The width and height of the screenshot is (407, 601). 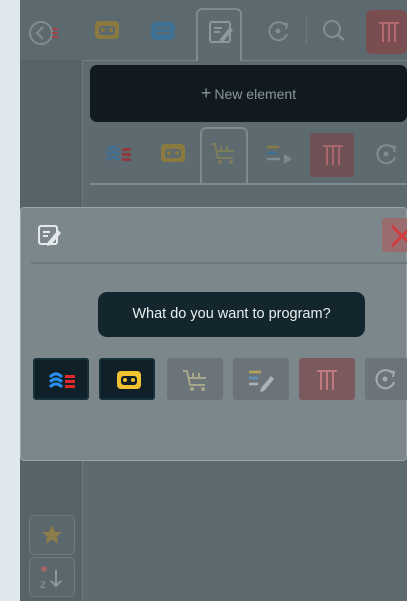 What do you see at coordinates (255, 94) in the screenshot?
I see `new-element-label: New element` at bounding box center [255, 94].